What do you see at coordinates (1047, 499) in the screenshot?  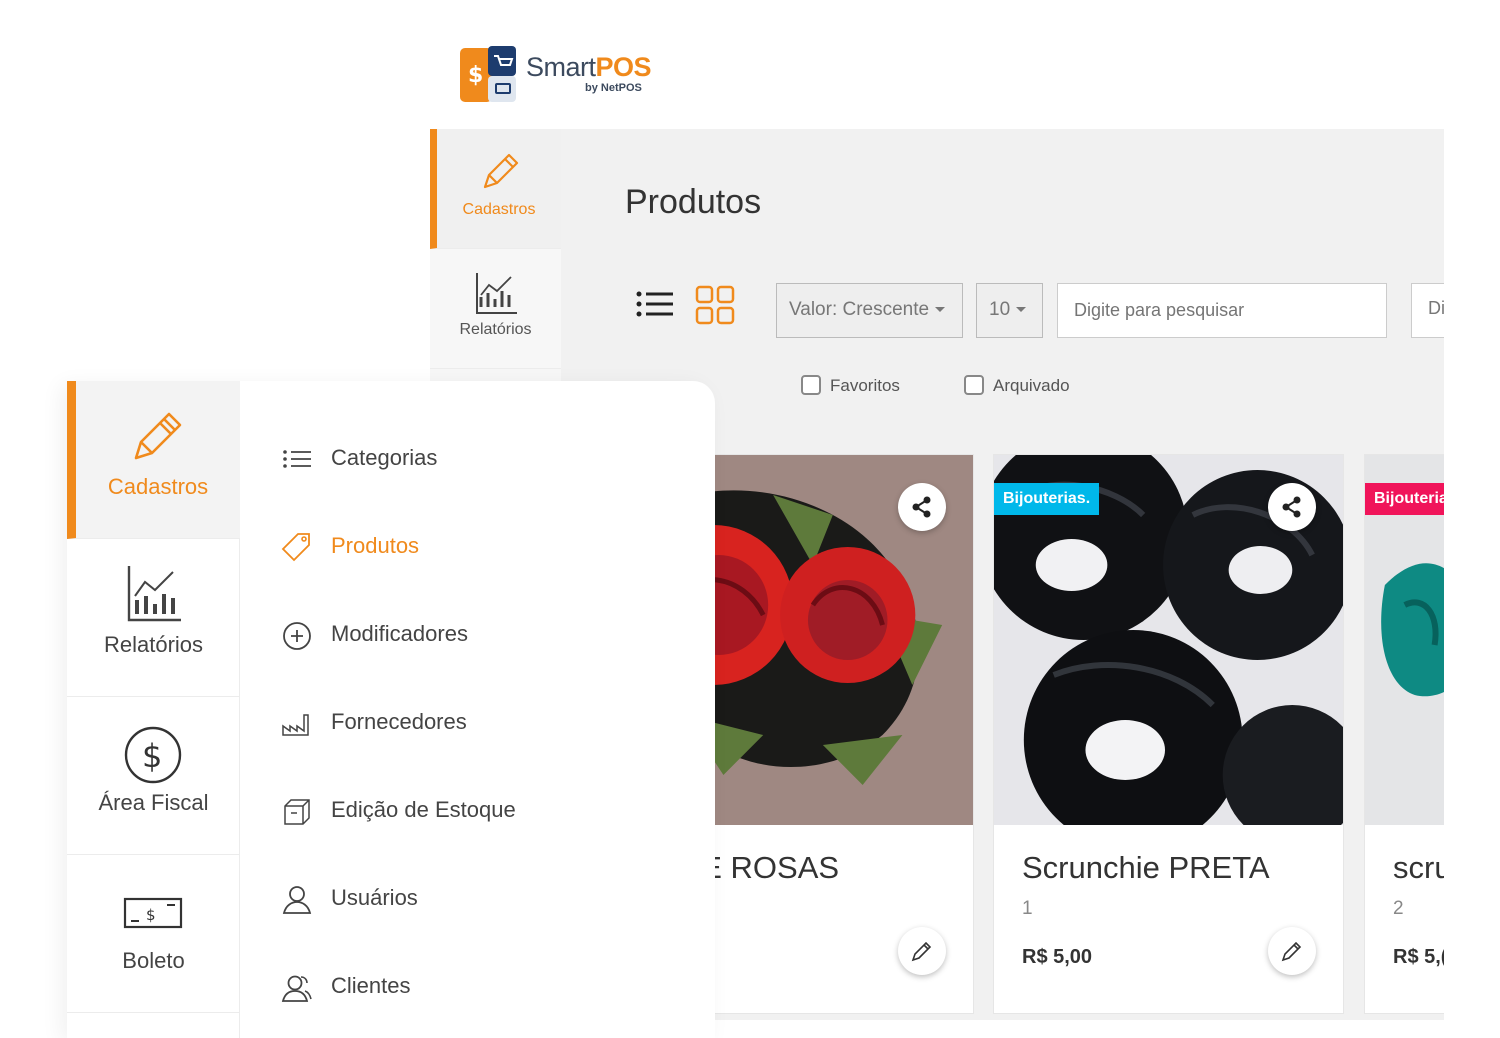 I see `category-badge: Bijouterias.` at bounding box center [1047, 499].